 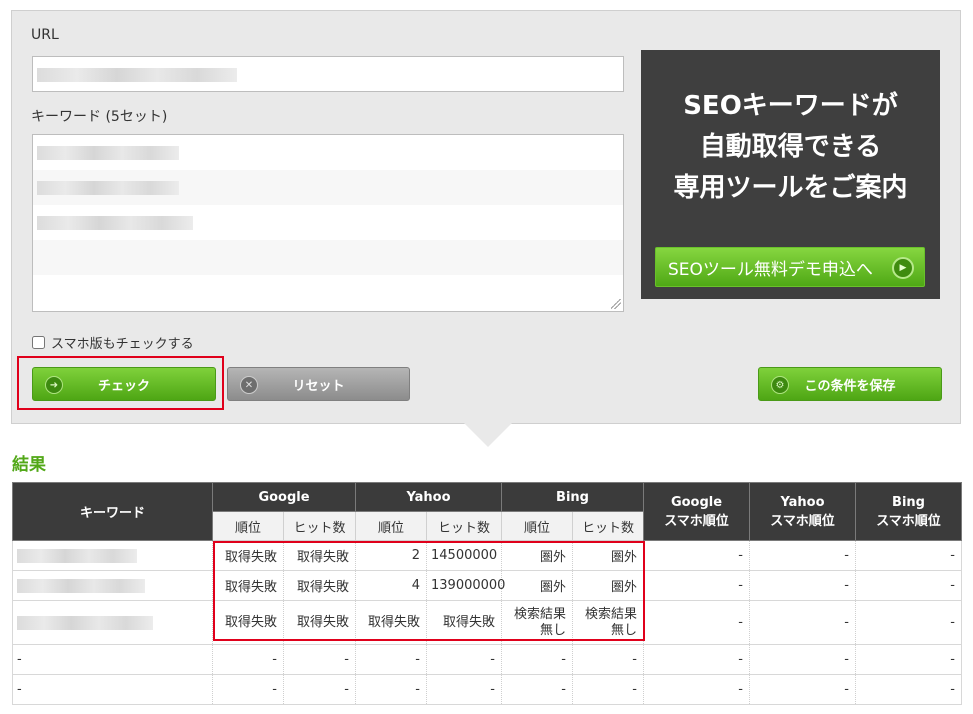 I want to click on demo-request-label: SEOツール無料デモ申込へ, so click(x=770, y=269).